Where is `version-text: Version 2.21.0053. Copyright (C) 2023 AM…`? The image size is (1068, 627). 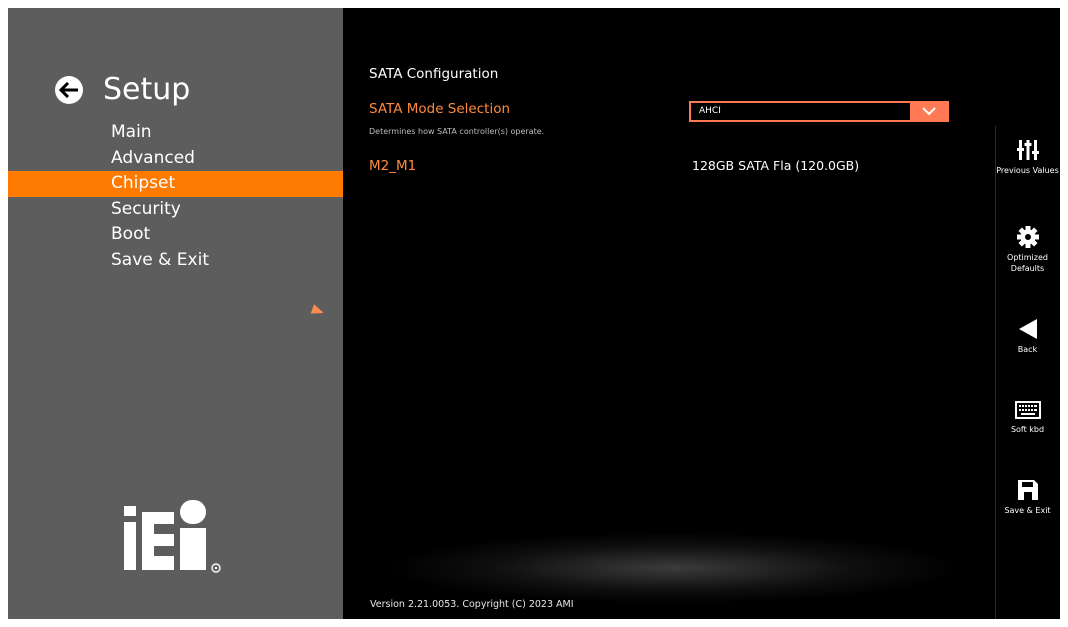
version-text: Version 2.21.0053. Copyright (C) 2023 AM… is located at coordinates (472, 604).